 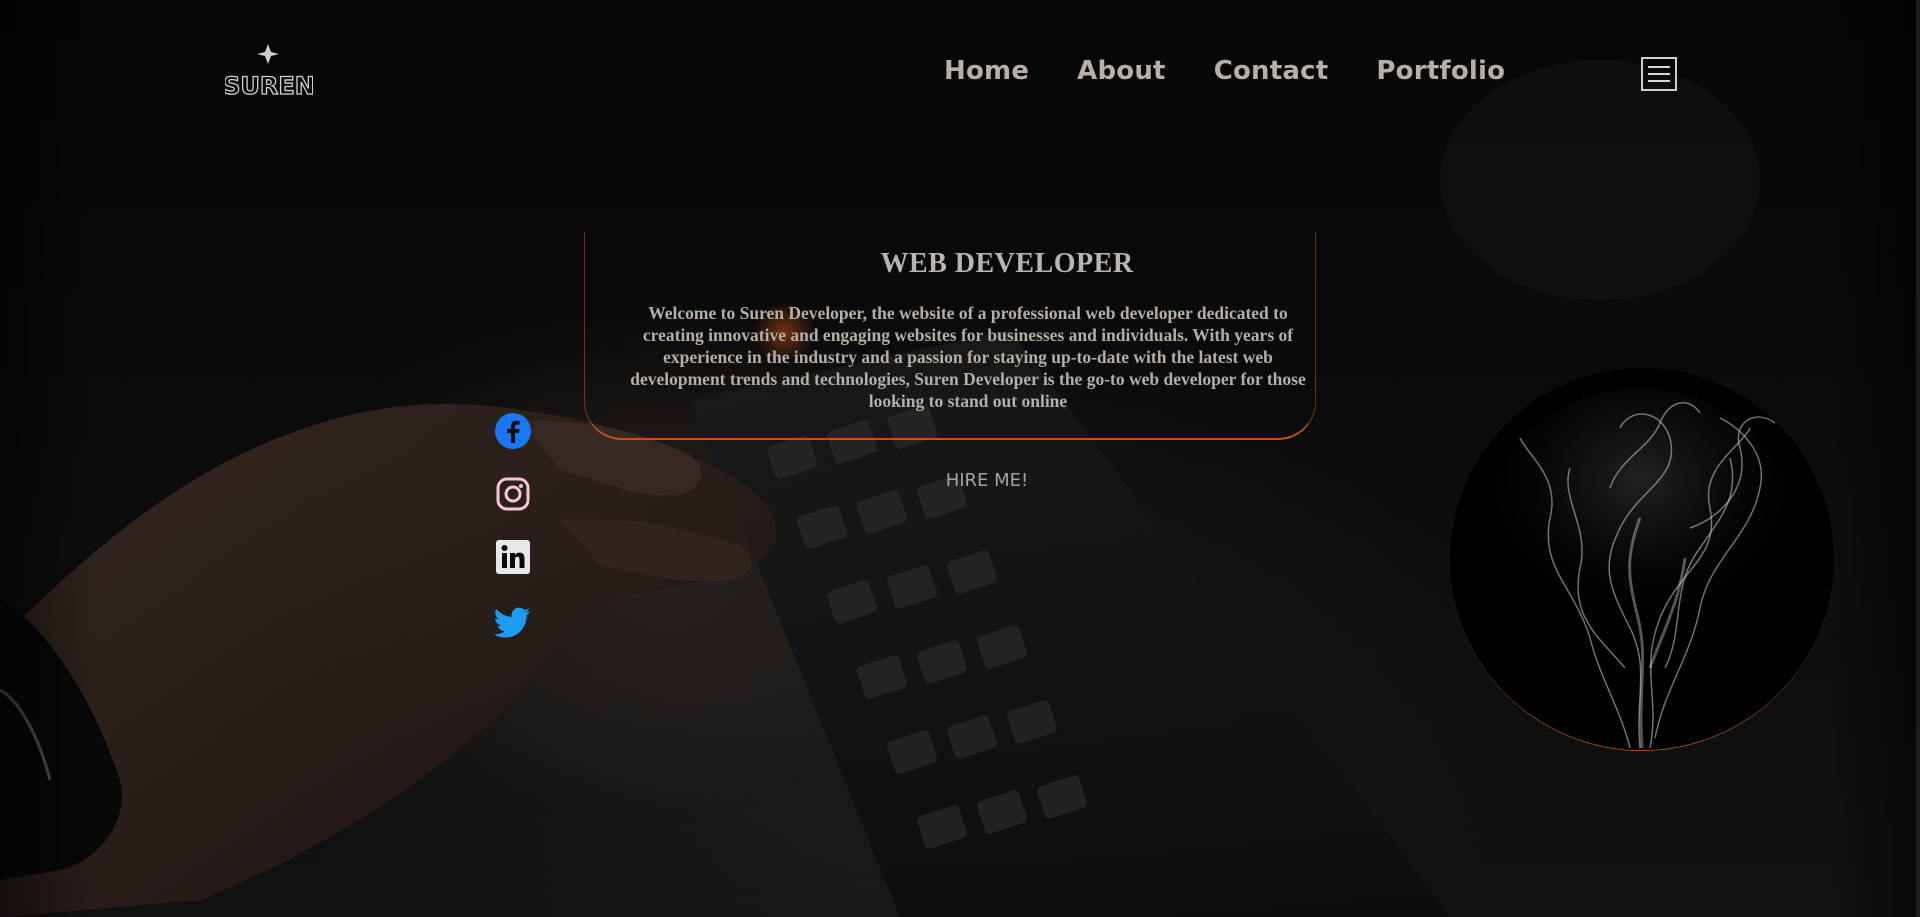 I want to click on main-nav: Home About Contact Portfolio, so click(x=1224, y=71).